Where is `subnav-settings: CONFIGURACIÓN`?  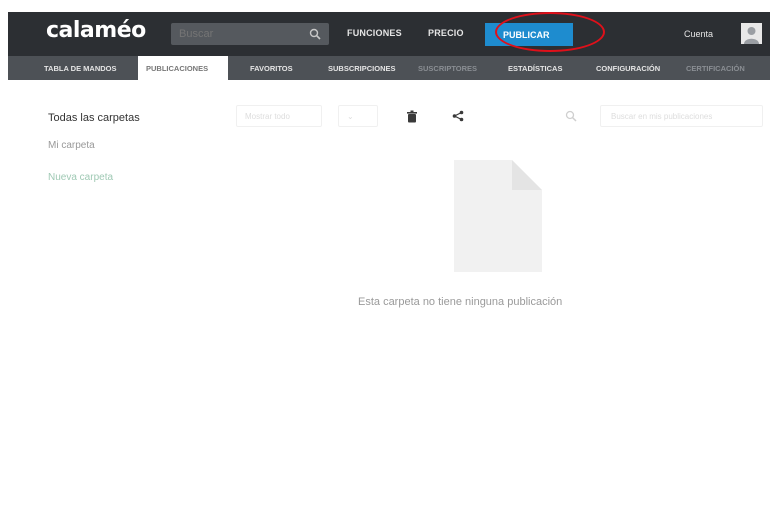
subnav-settings: CONFIGURACIÓN is located at coordinates (628, 68).